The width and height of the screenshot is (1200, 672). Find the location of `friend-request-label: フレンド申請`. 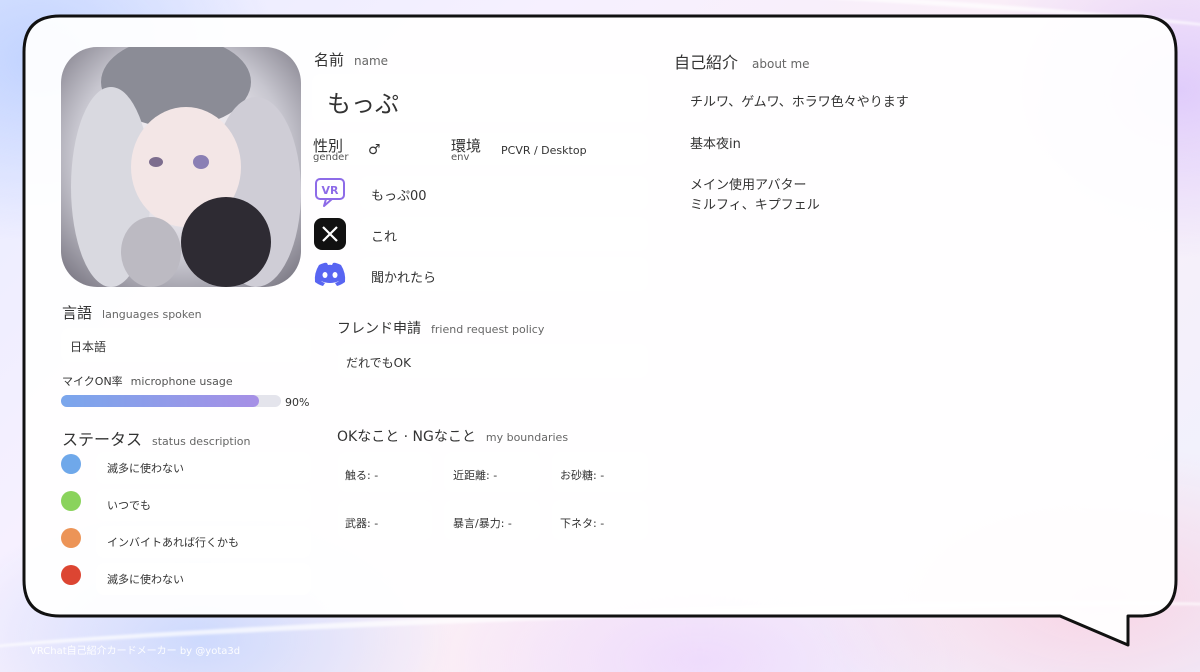

friend-request-label: フレンド申請 is located at coordinates (379, 329).